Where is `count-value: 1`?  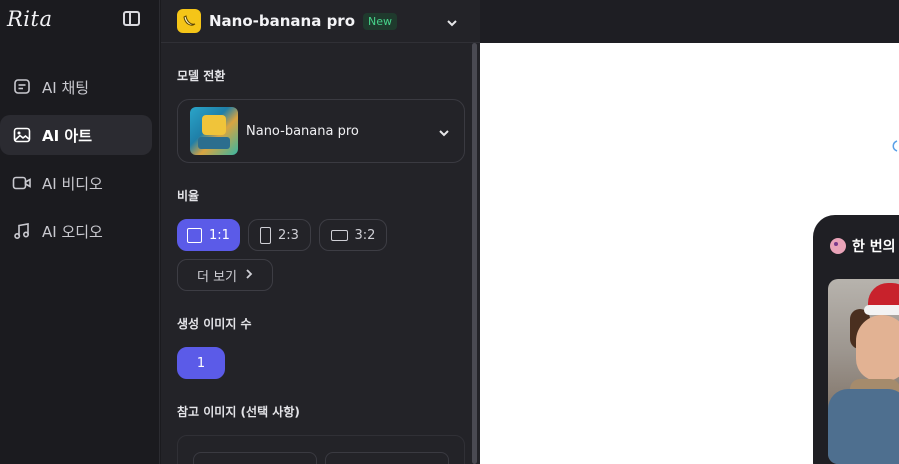
count-value: 1 is located at coordinates (201, 363).